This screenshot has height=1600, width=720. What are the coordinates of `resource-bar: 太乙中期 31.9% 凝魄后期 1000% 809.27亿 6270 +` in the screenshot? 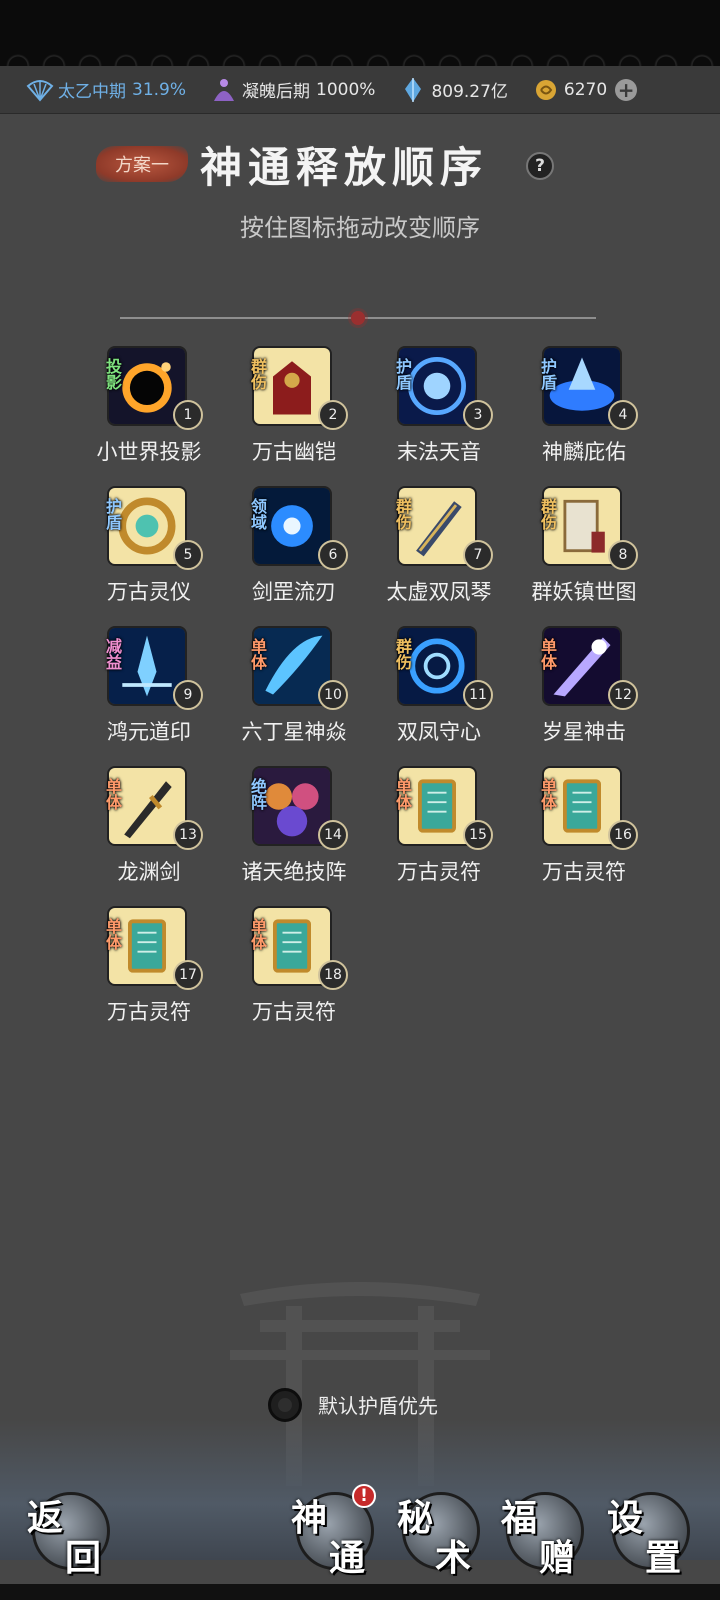 It's located at (360, 90).